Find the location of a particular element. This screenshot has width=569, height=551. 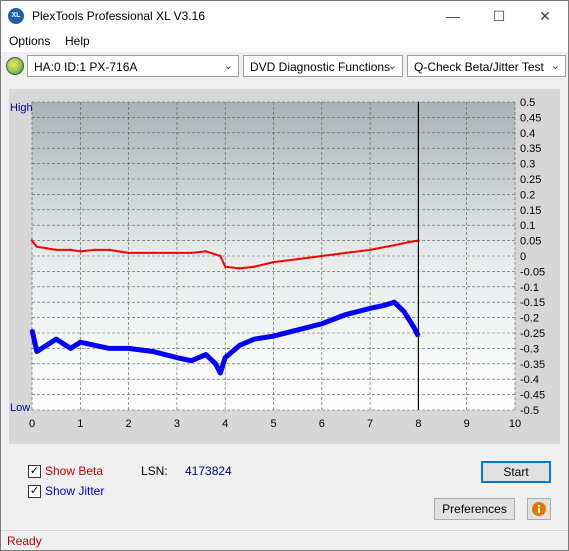

test-select-value: Q-Check Beta/Jitter Test is located at coordinates (479, 67).